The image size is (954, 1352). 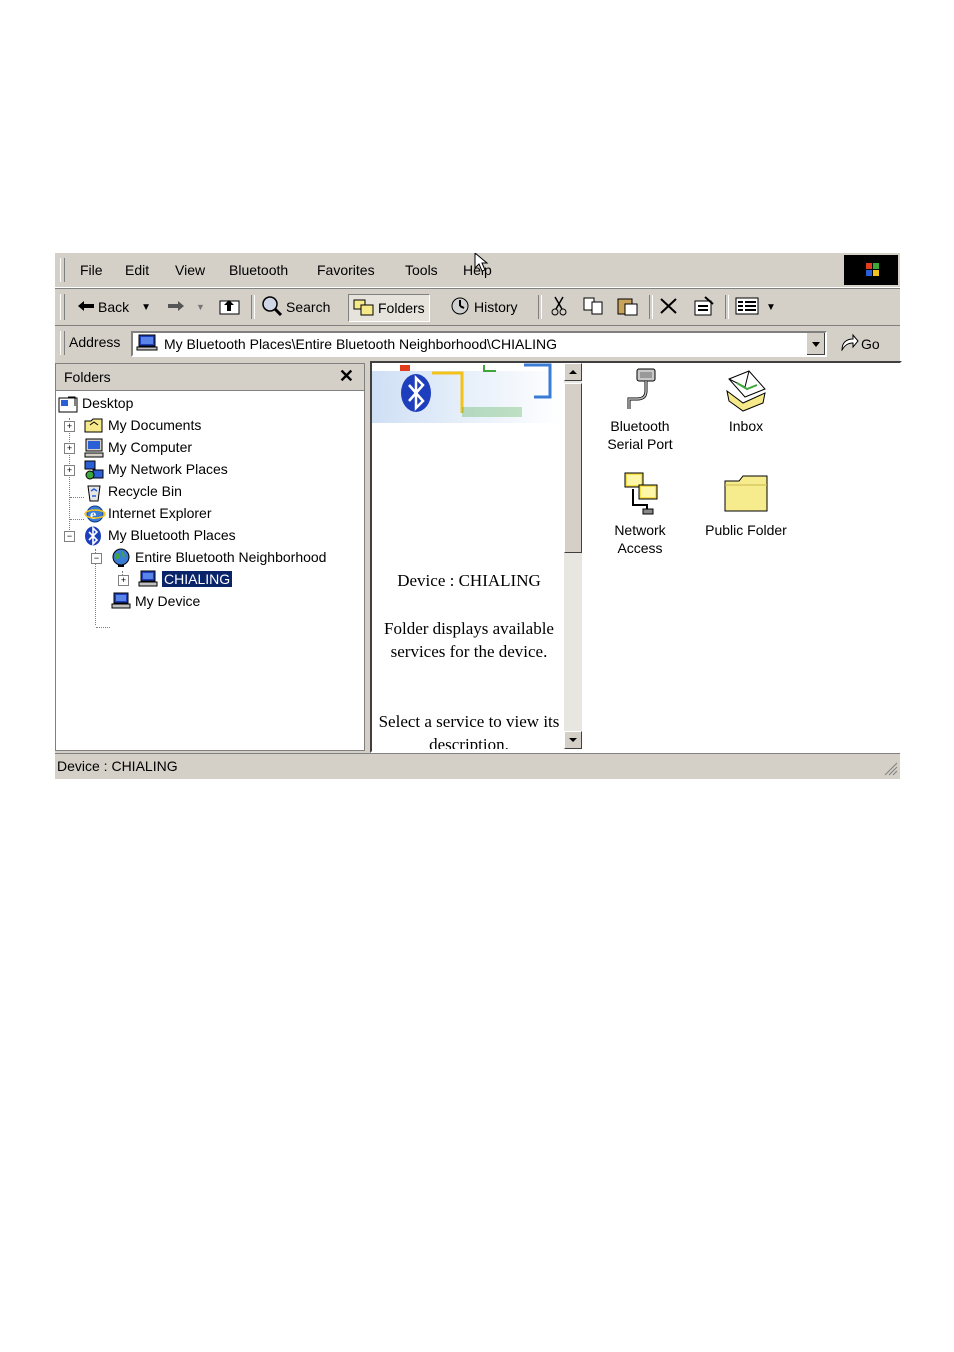 What do you see at coordinates (93, 536) in the screenshot?
I see `bluetooth-icon` at bounding box center [93, 536].